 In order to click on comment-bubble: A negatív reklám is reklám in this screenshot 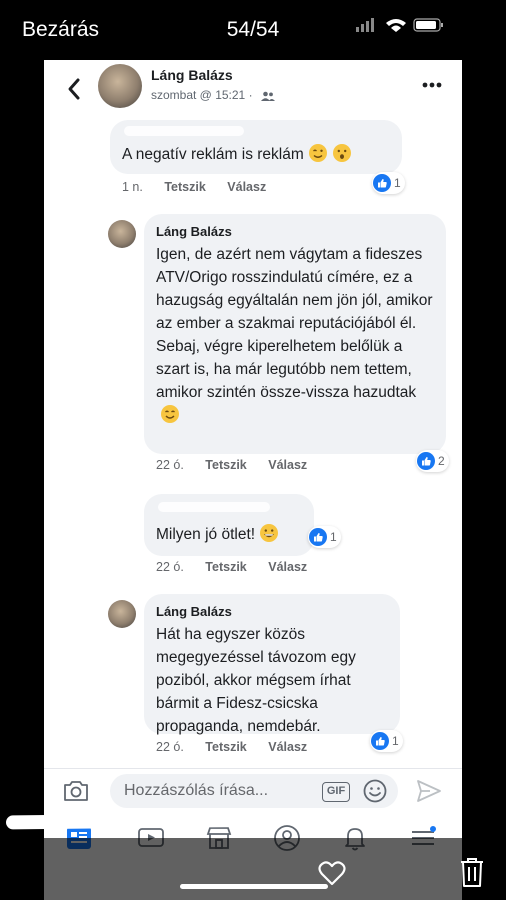, I will do `click(256, 147)`.